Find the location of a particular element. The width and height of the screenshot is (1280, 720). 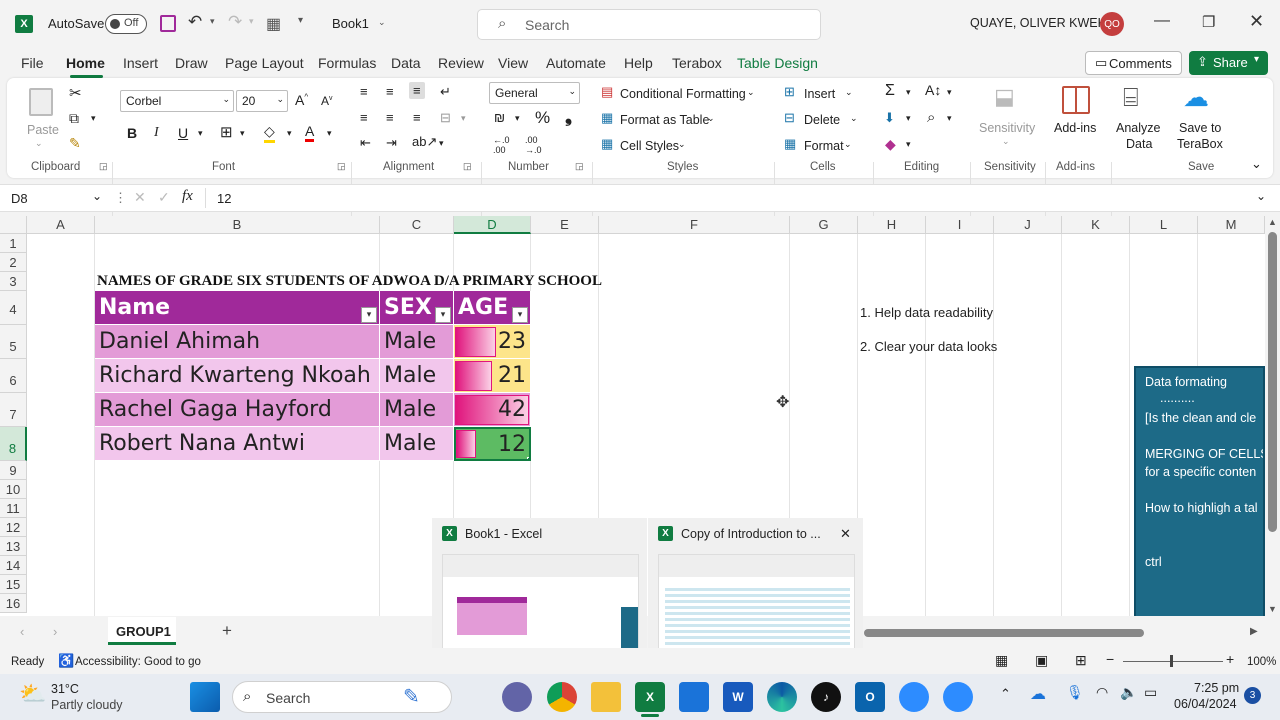

fill-dropdown-icon: ▾ is located at coordinates (908, 118).